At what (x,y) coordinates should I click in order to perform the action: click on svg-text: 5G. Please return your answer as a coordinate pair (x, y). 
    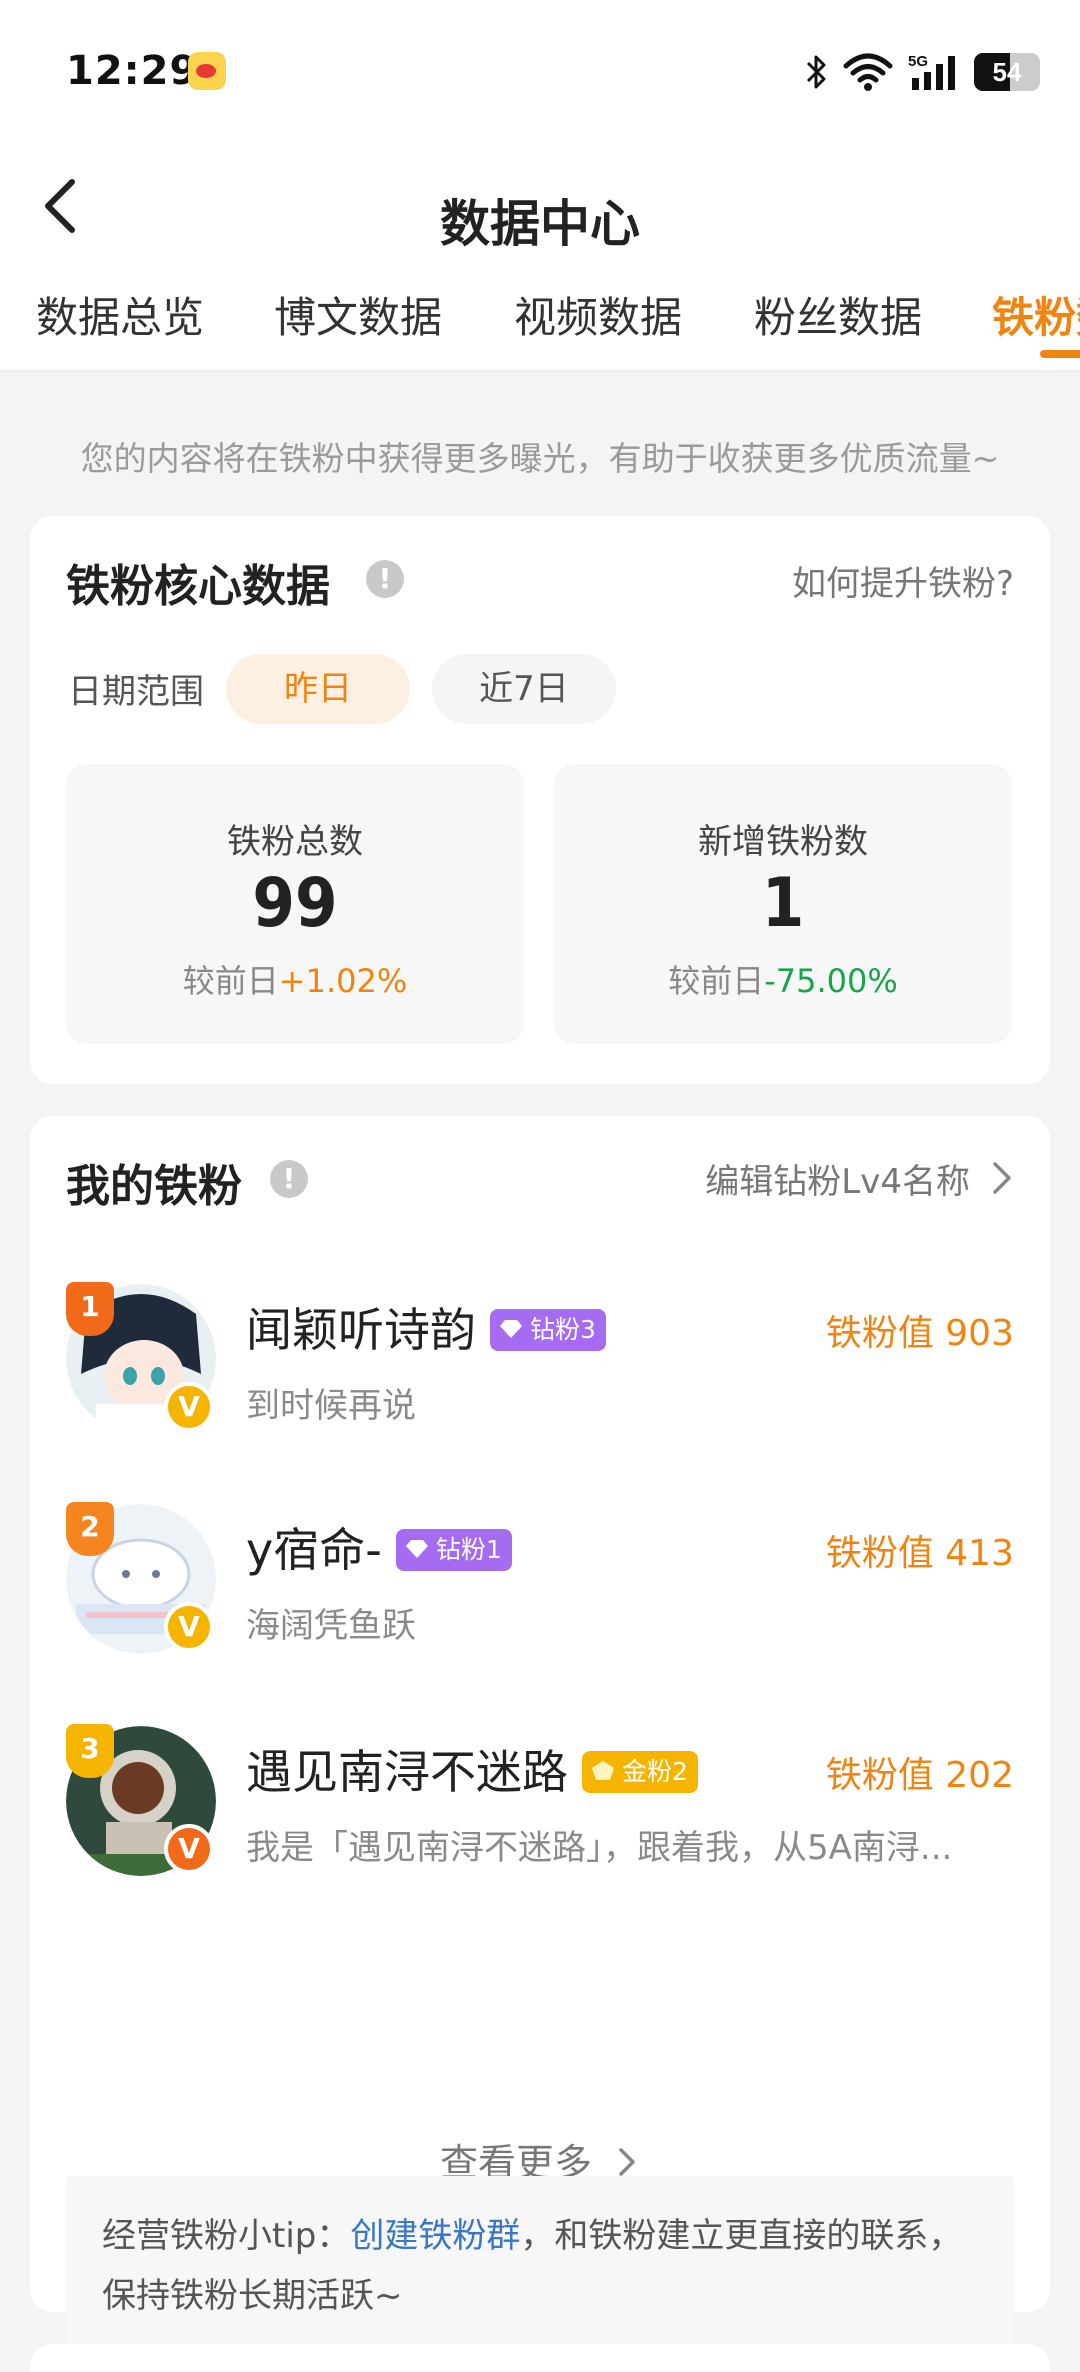
    Looking at the image, I should click on (918, 61).